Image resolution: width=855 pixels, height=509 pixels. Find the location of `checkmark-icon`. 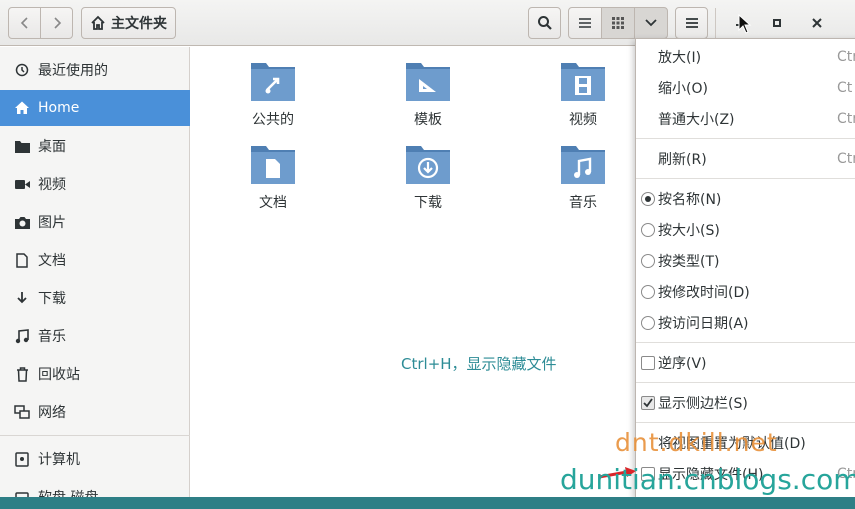

checkmark-icon is located at coordinates (648, 403).